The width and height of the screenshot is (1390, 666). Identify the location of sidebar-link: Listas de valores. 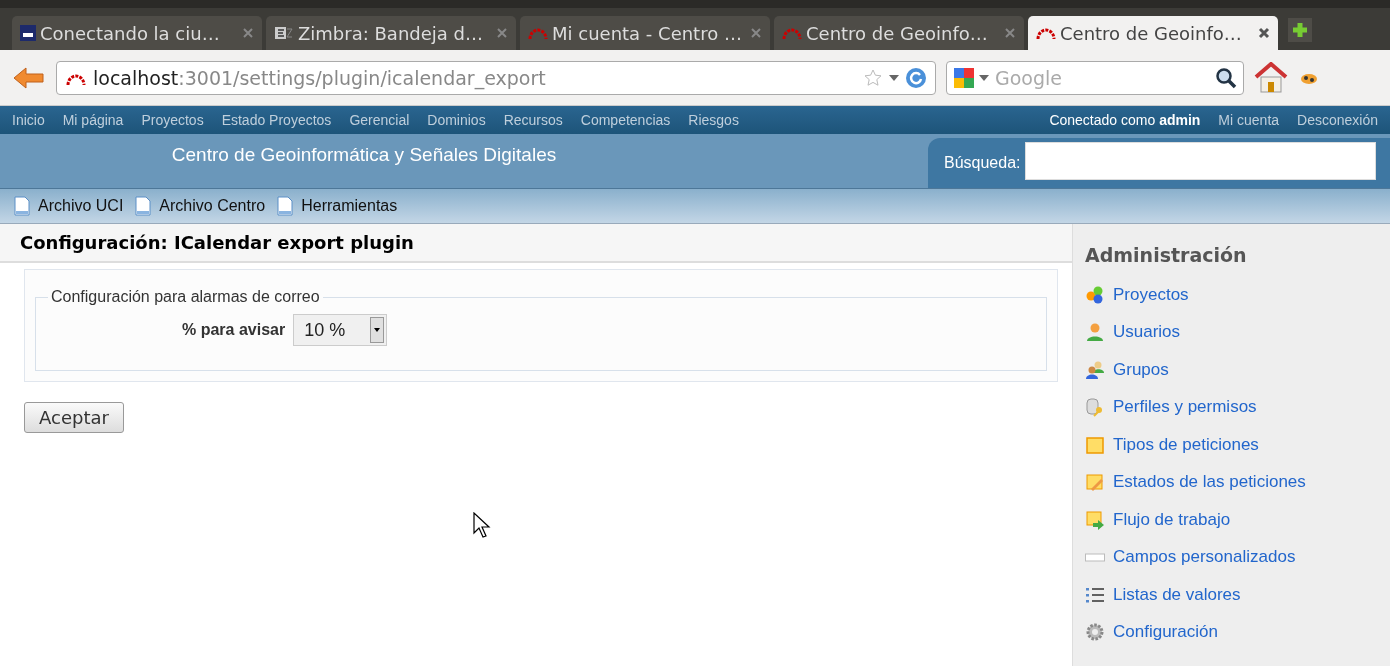
(1231, 595).